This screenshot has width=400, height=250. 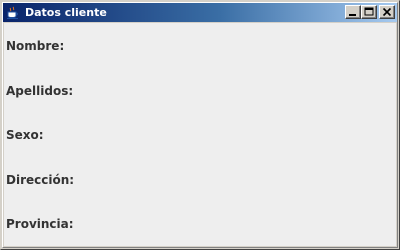 I want to click on label-nombre: Nombre:, so click(x=35, y=46).